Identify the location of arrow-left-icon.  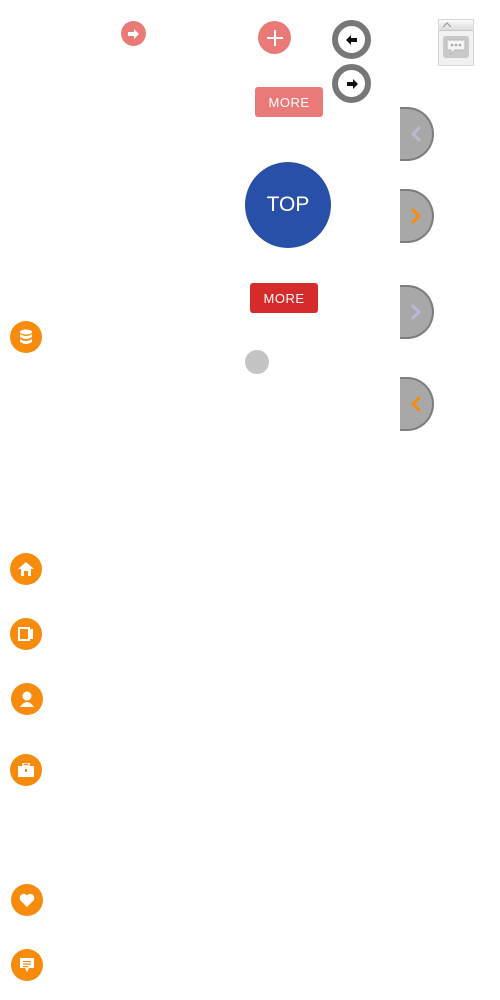
(351, 39).